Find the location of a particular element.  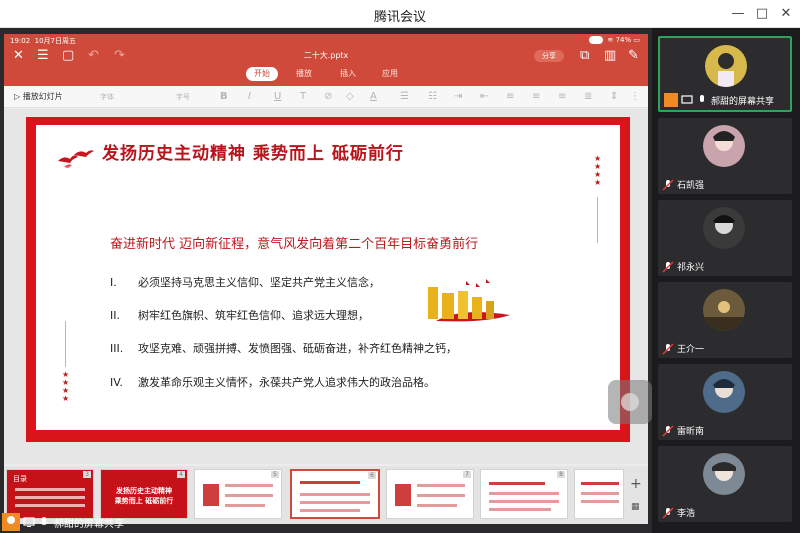

line-spacing-icon: ⇕ is located at coordinates (614, 97).